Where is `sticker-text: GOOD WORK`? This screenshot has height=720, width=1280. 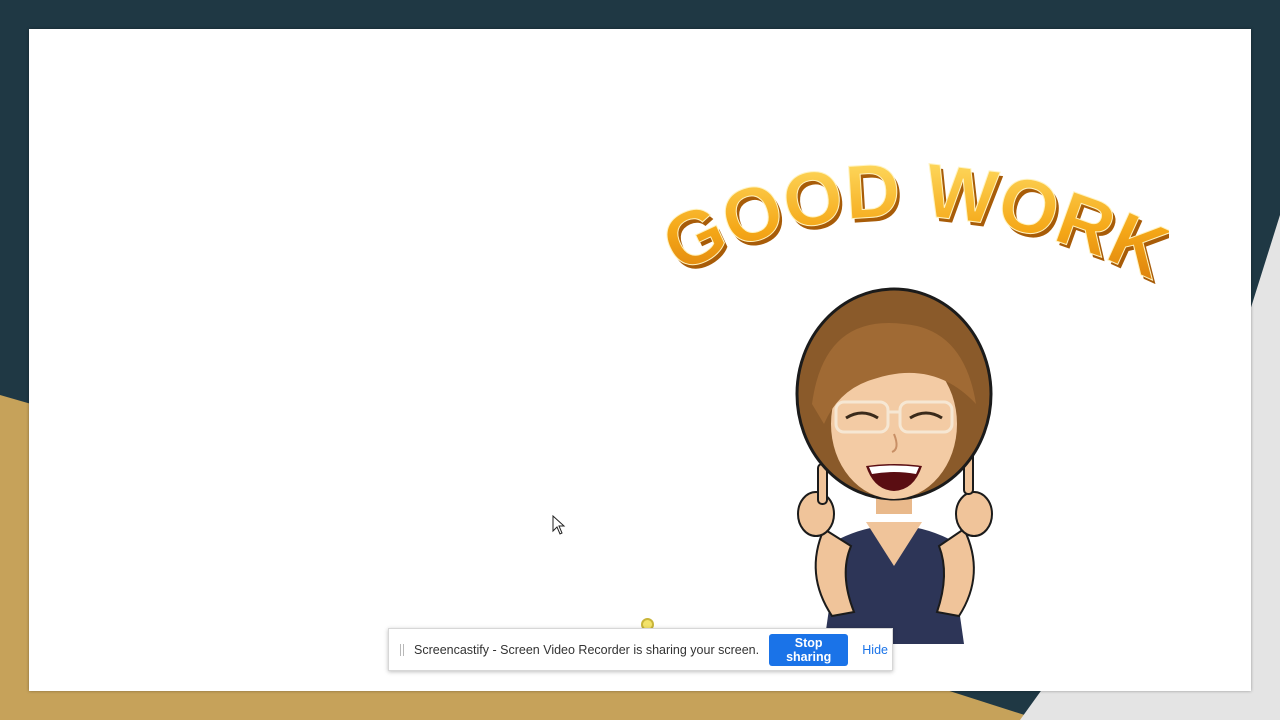 sticker-text: GOOD WORK is located at coordinates (909, 215).